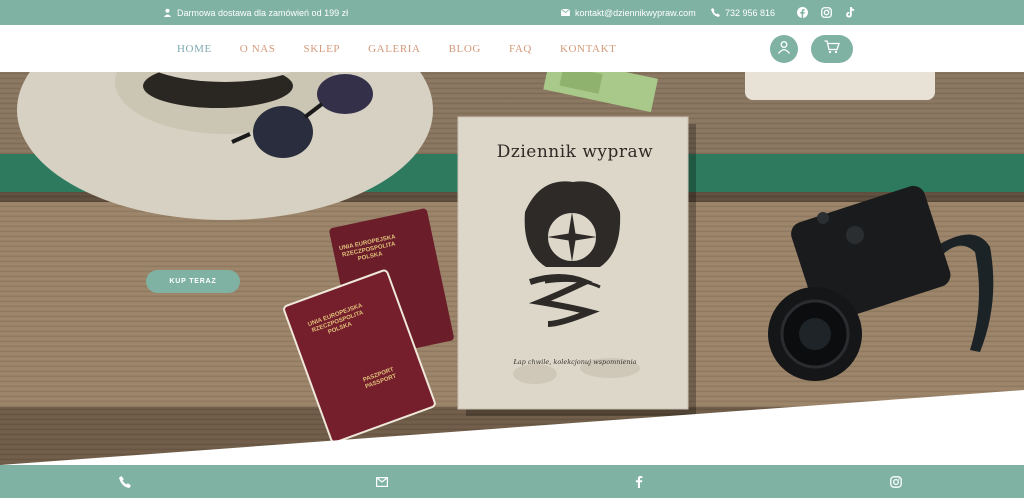 The image size is (1024, 498). Describe the element at coordinates (750, 12) in the screenshot. I see `phone-text: 732 956 816` at that location.